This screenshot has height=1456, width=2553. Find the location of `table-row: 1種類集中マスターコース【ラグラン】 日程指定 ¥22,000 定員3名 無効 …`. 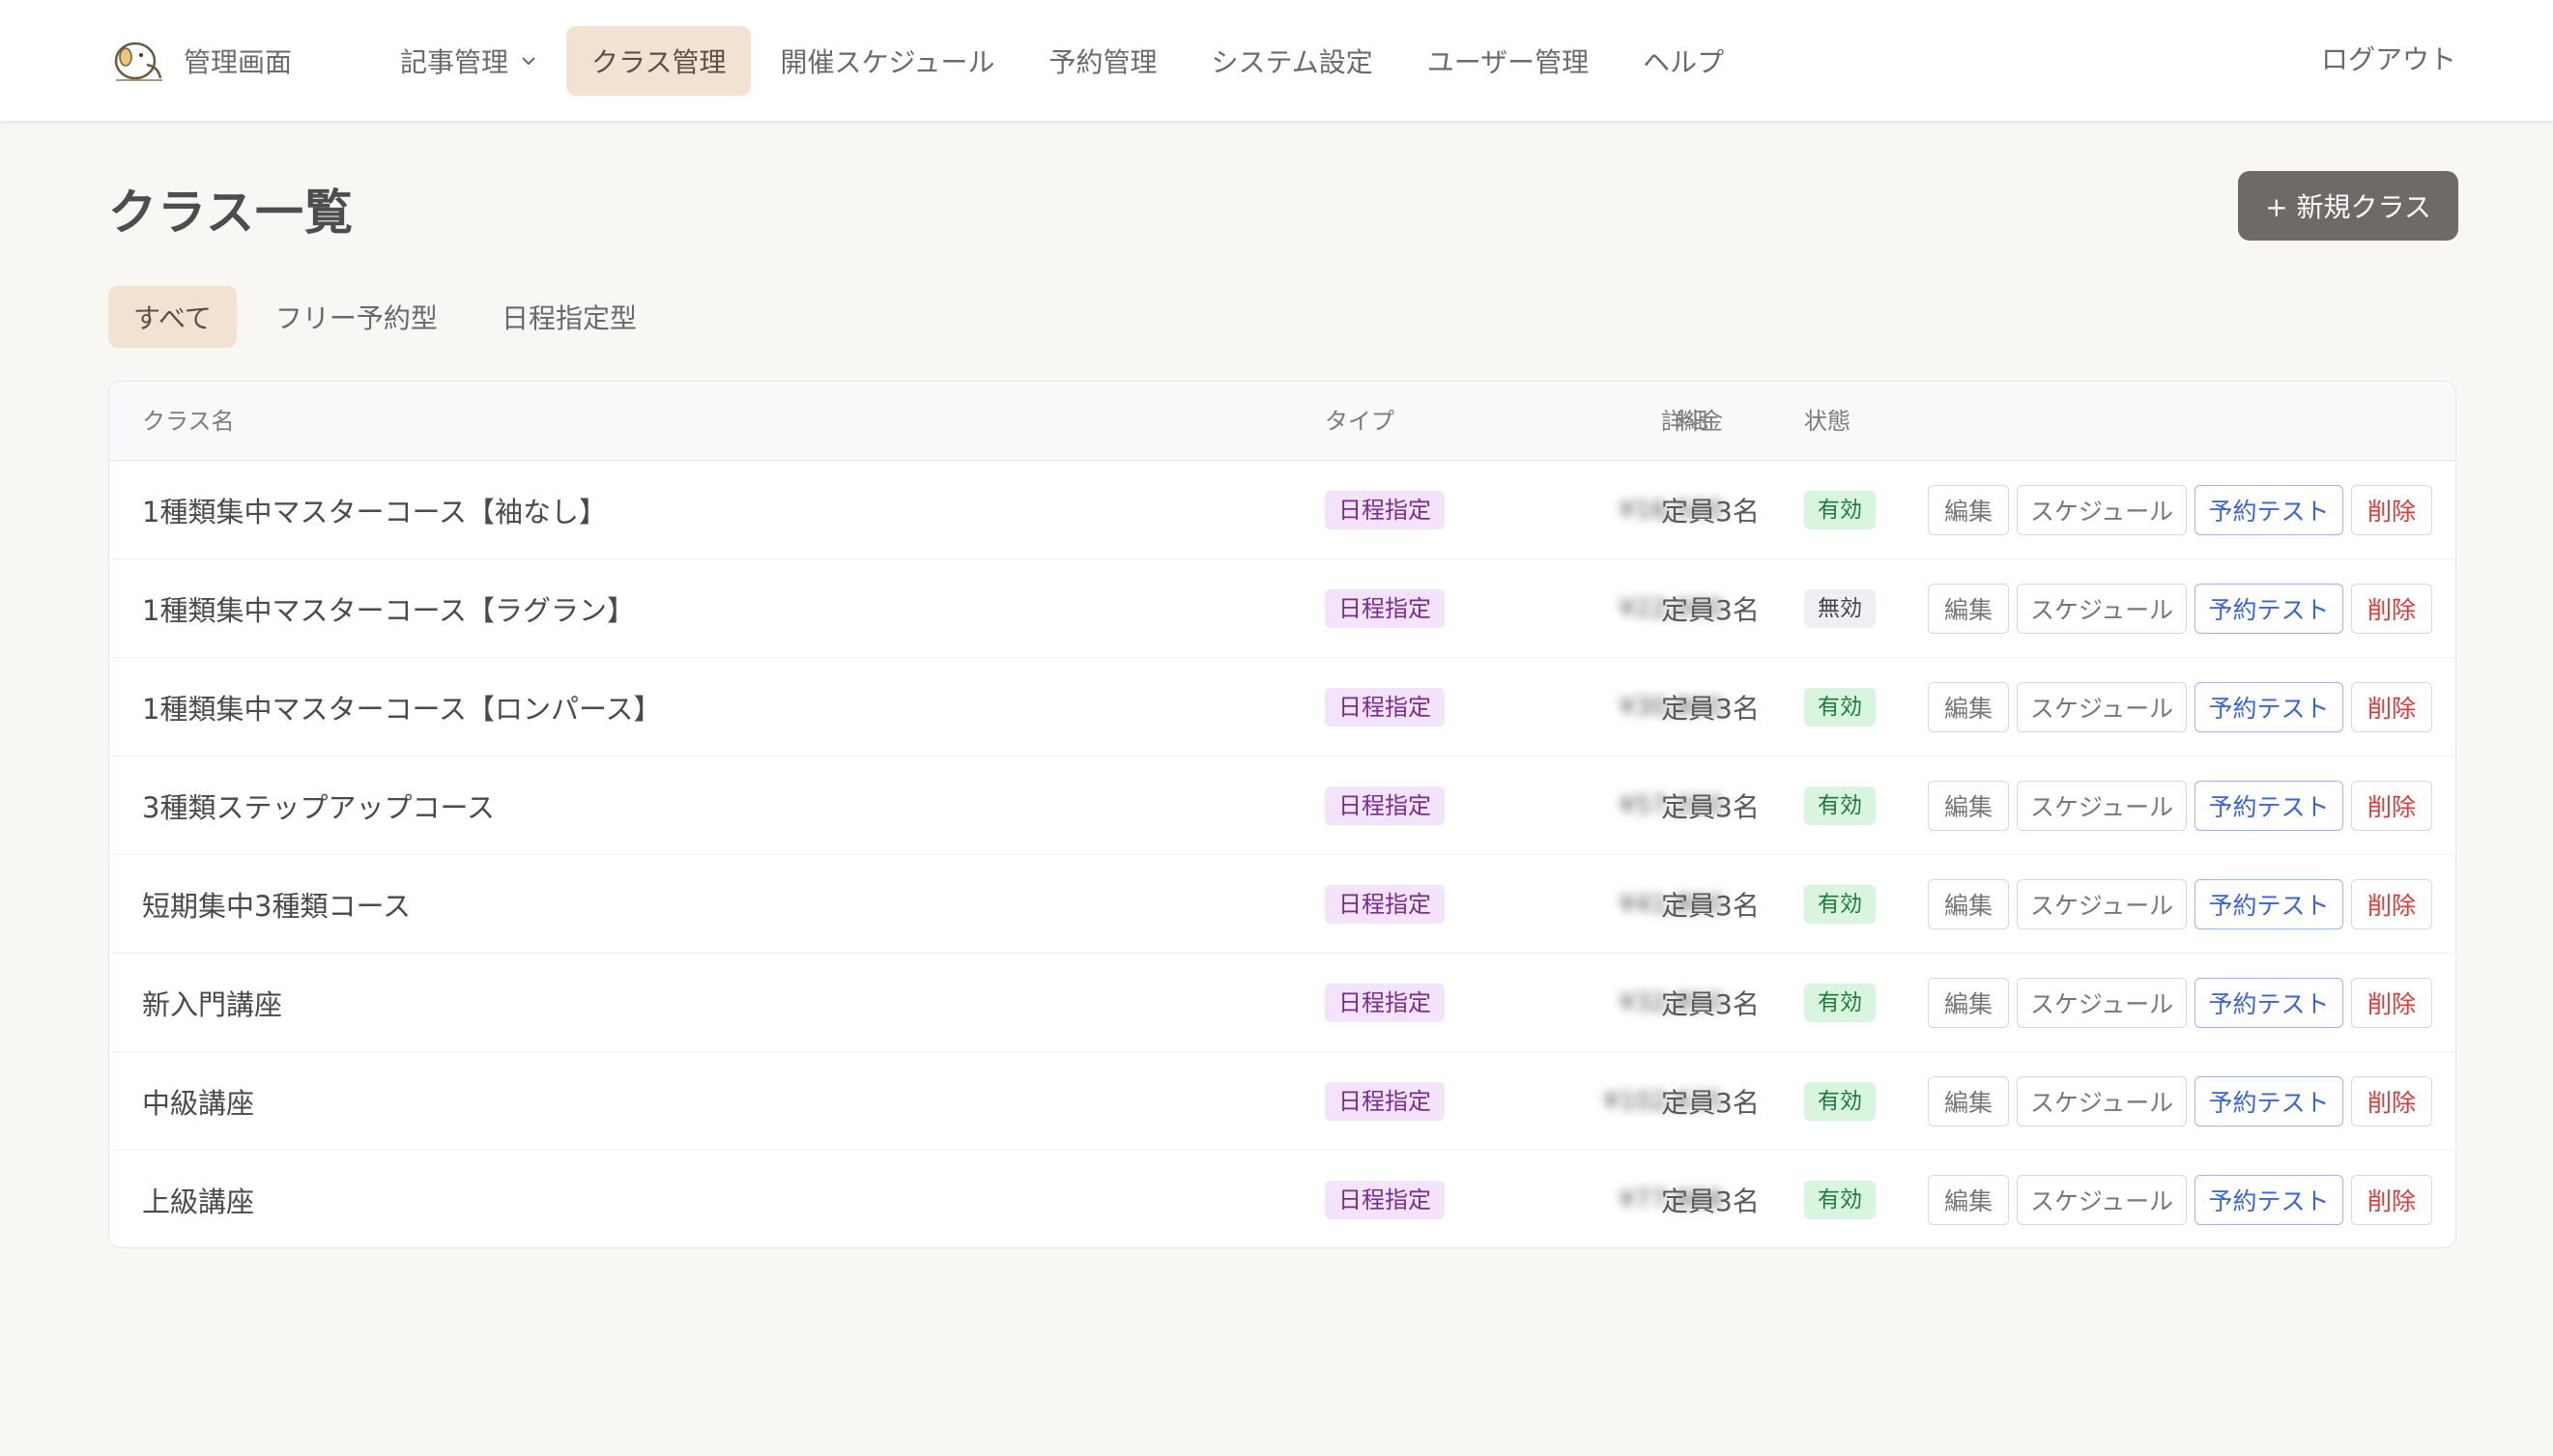

table-row: 1種類集中マスターコース【ラグラン】 日程指定 ¥22,000 定員3名 無効 … is located at coordinates (1282, 609).